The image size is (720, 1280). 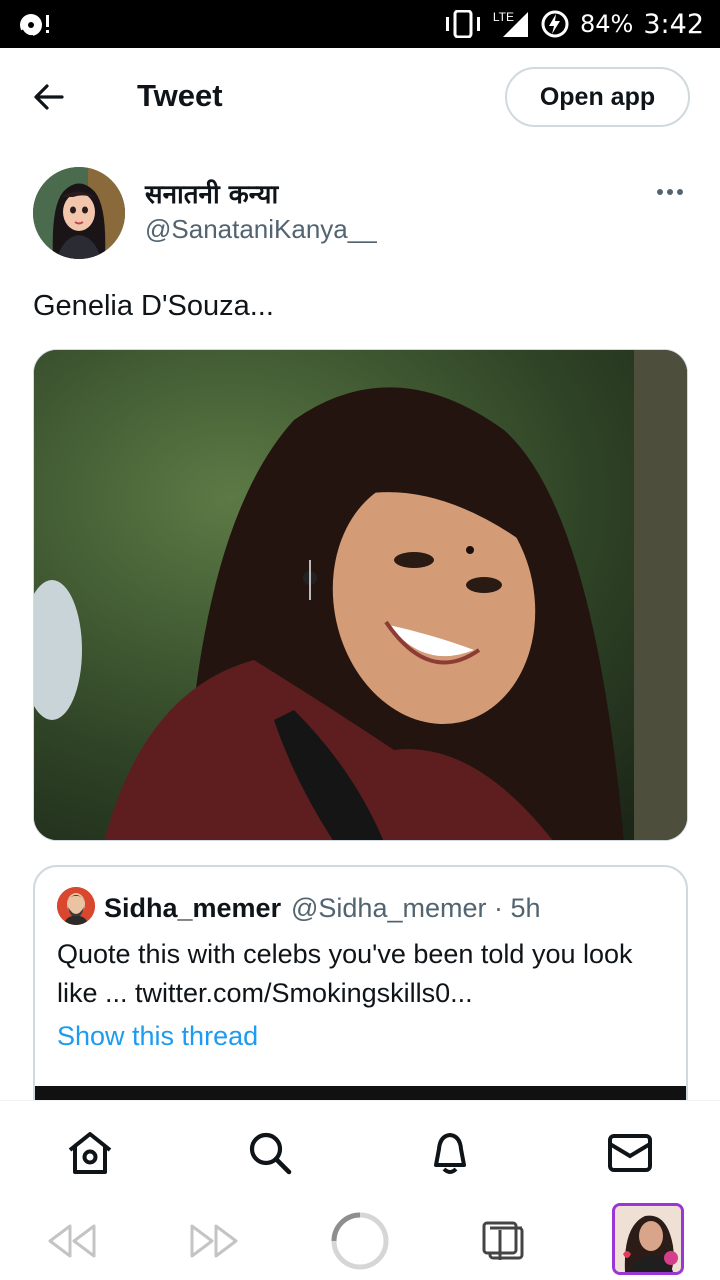 I want to click on loading-spinner-icon, so click(x=360, y=1241).